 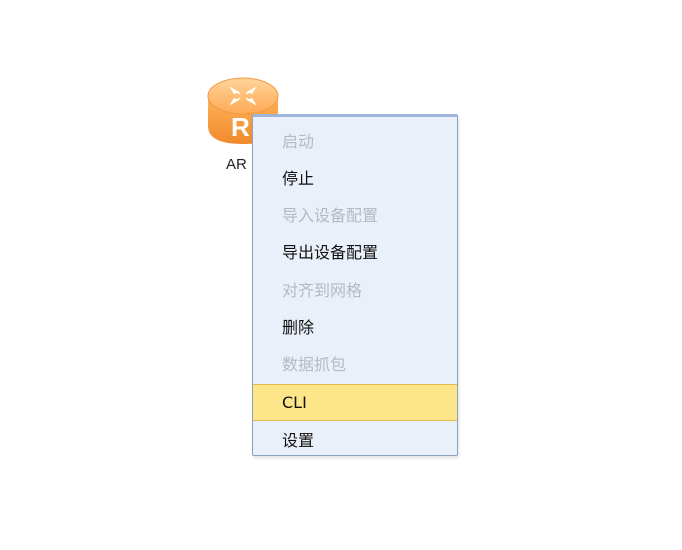 What do you see at coordinates (355, 252) in the screenshot?
I see `menu-item-export-config: 导出设备配置` at bounding box center [355, 252].